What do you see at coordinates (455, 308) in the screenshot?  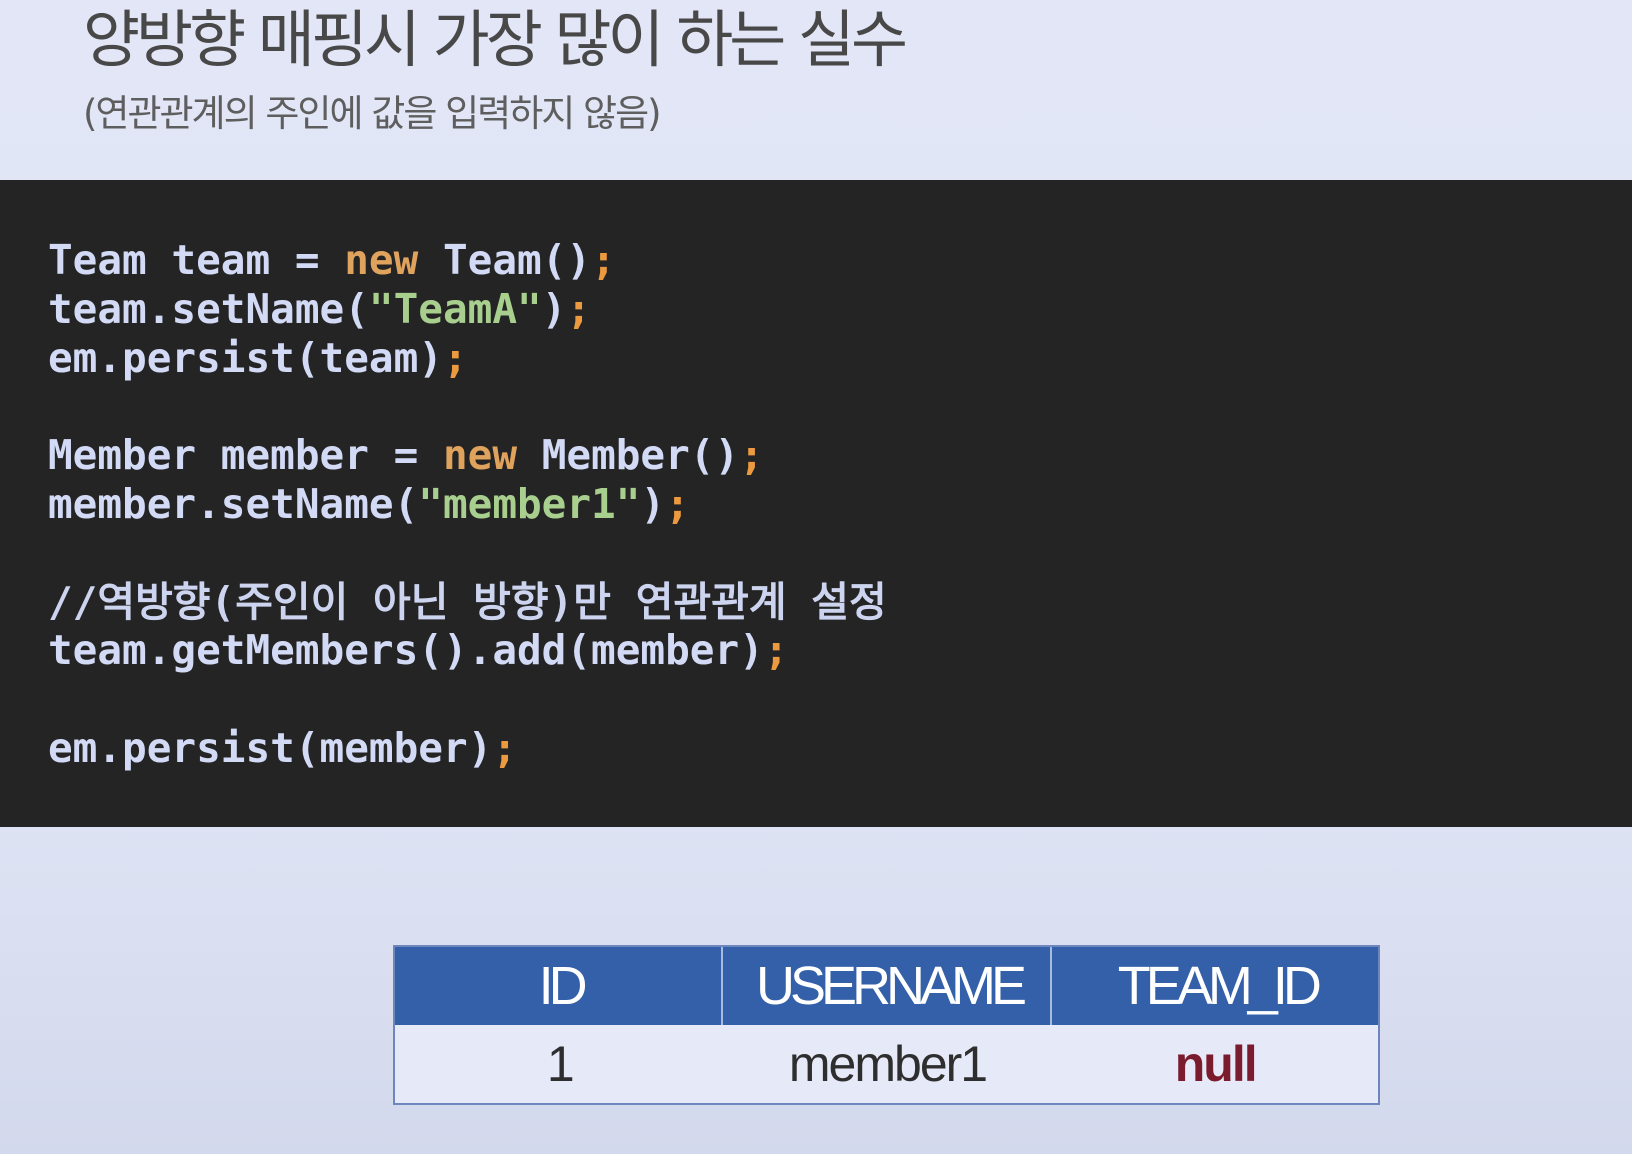 I see `string-literal: "TeamA"` at bounding box center [455, 308].